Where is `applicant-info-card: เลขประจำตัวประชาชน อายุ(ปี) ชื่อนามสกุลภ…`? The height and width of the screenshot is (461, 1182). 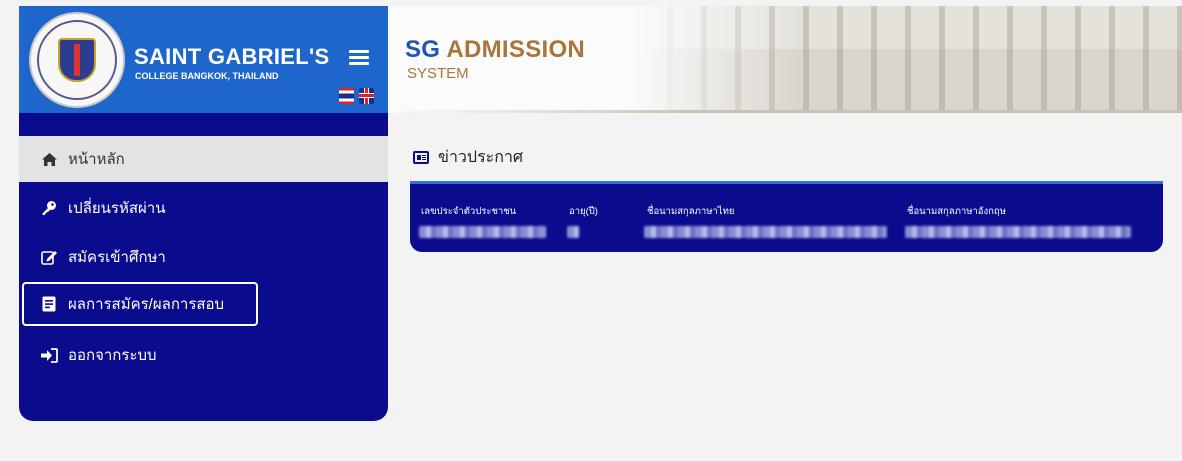 applicant-info-card: เลขประจำตัวประชาชน อายุ(ปี) ชื่อนามสกุลภ… is located at coordinates (786, 216).